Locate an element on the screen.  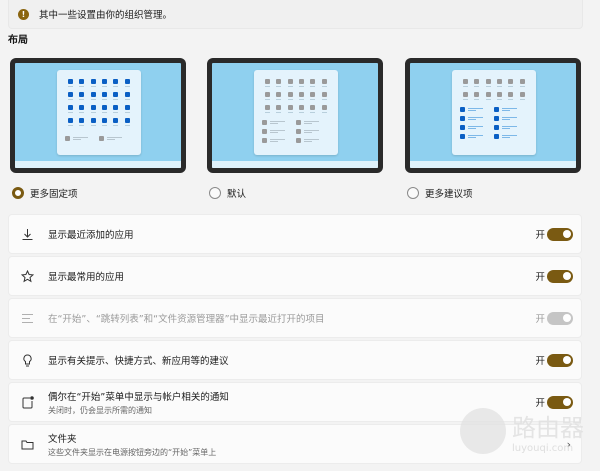
setting-label: 显示最近添加的应用 is located at coordinates (91, 235).